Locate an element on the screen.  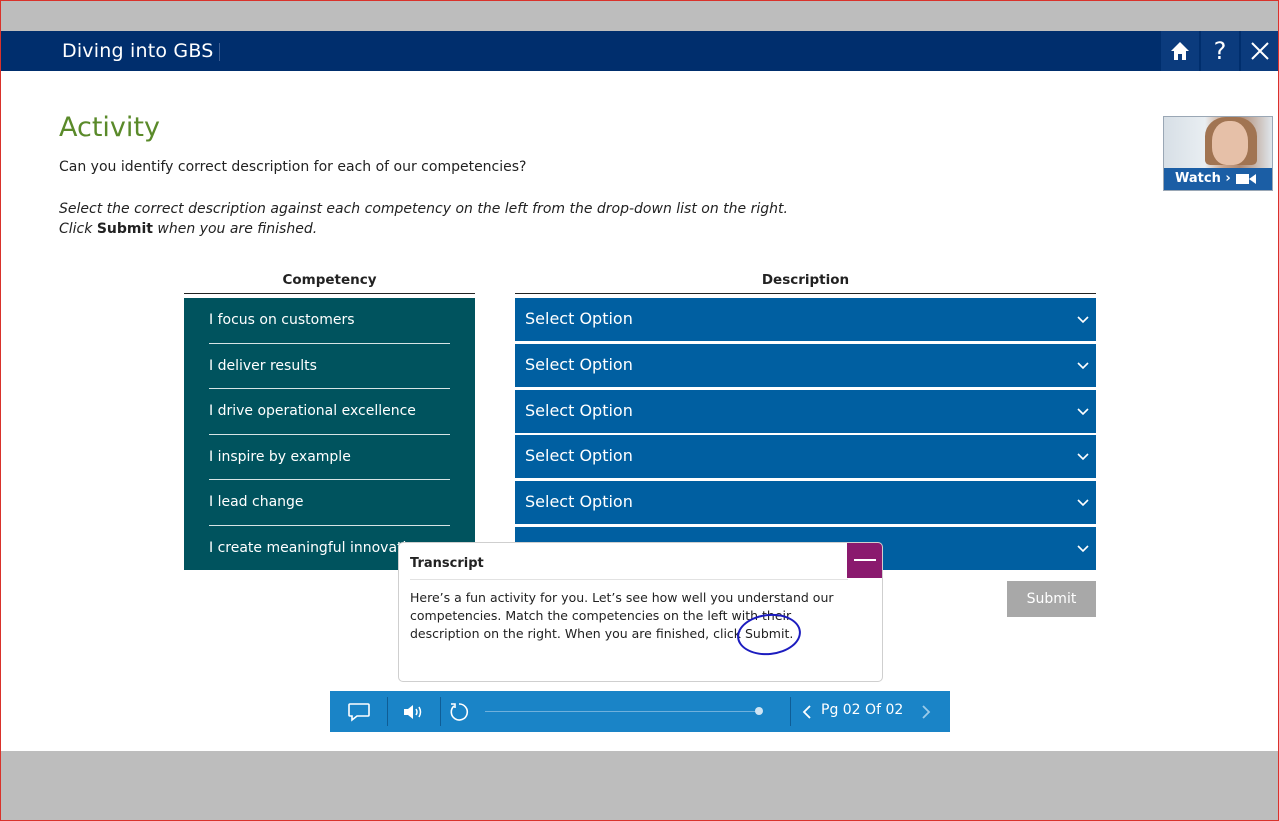
close-icon is located at coordinates (1260, 51).